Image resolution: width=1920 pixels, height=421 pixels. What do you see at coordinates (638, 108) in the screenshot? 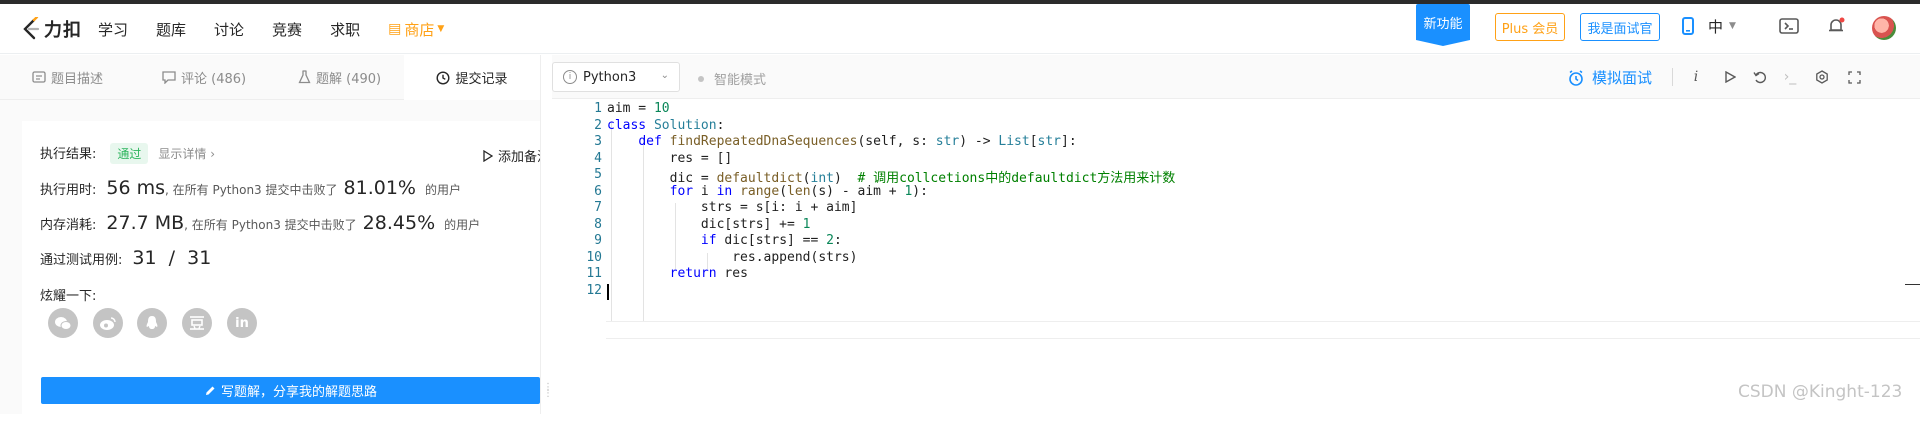
I see `code-line: aim = 10` at bounding box center [638, 108].